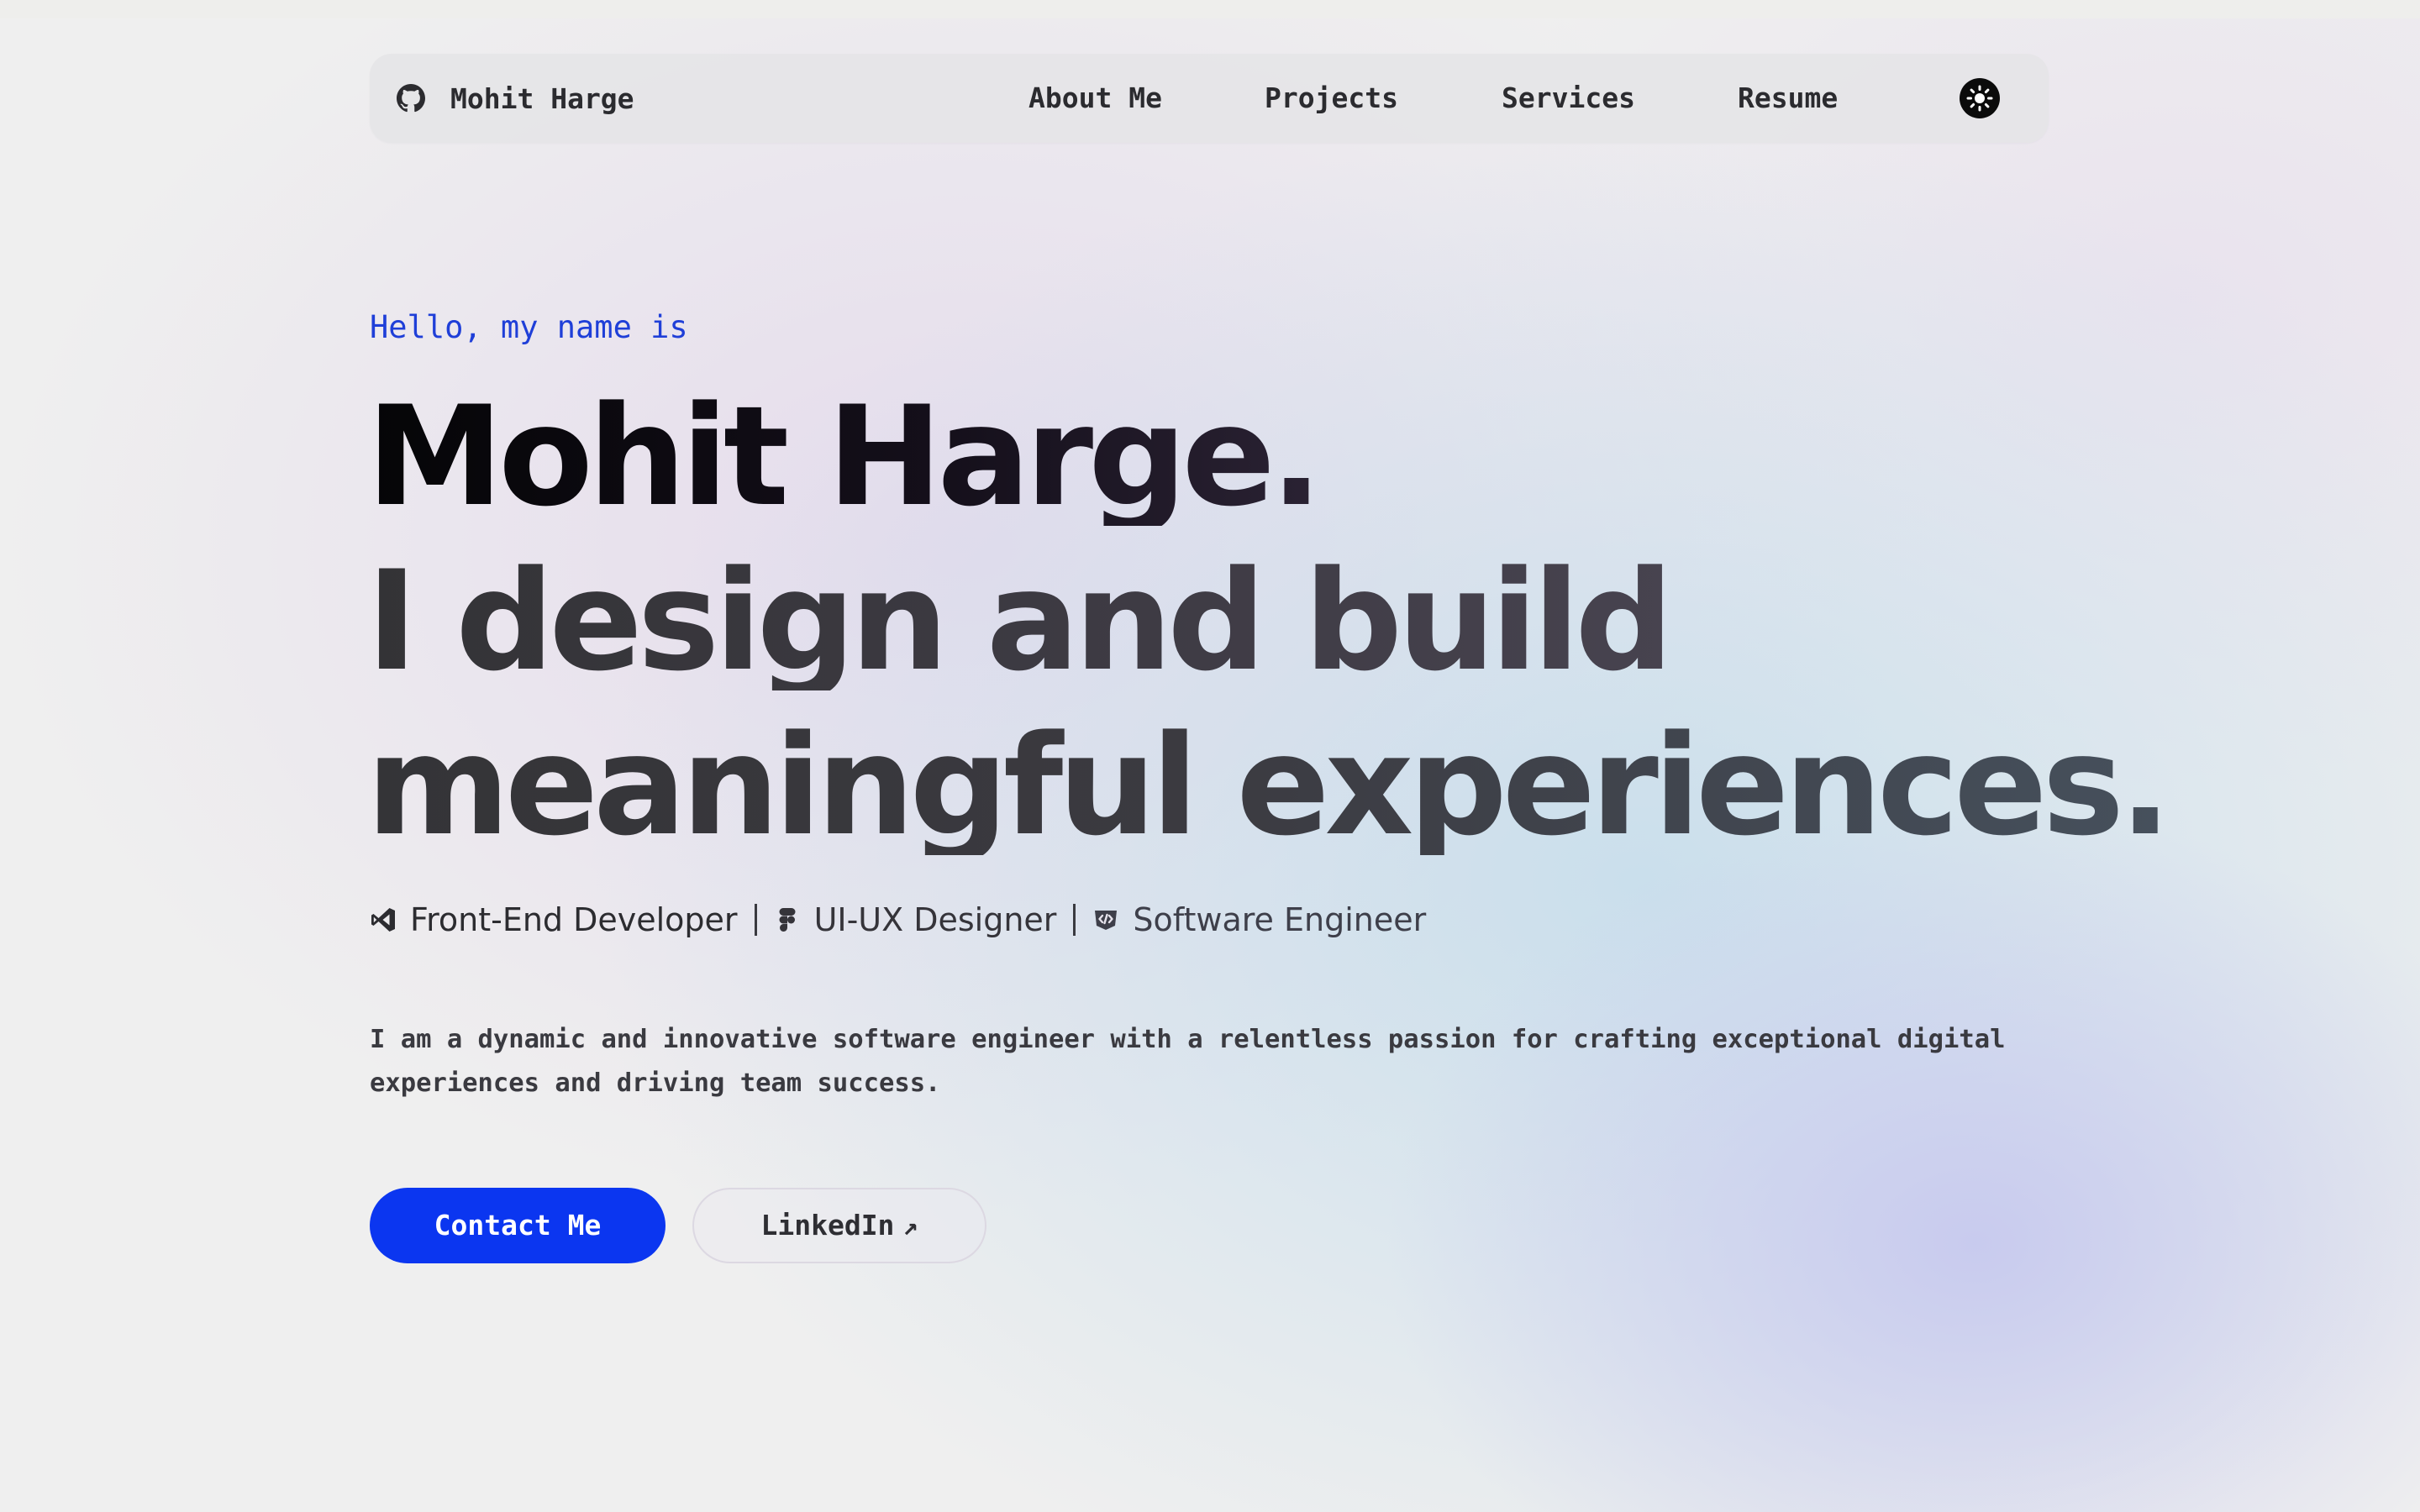  I want to click on linkedin-button: LinkedIn ↗, so click(839, 1225).